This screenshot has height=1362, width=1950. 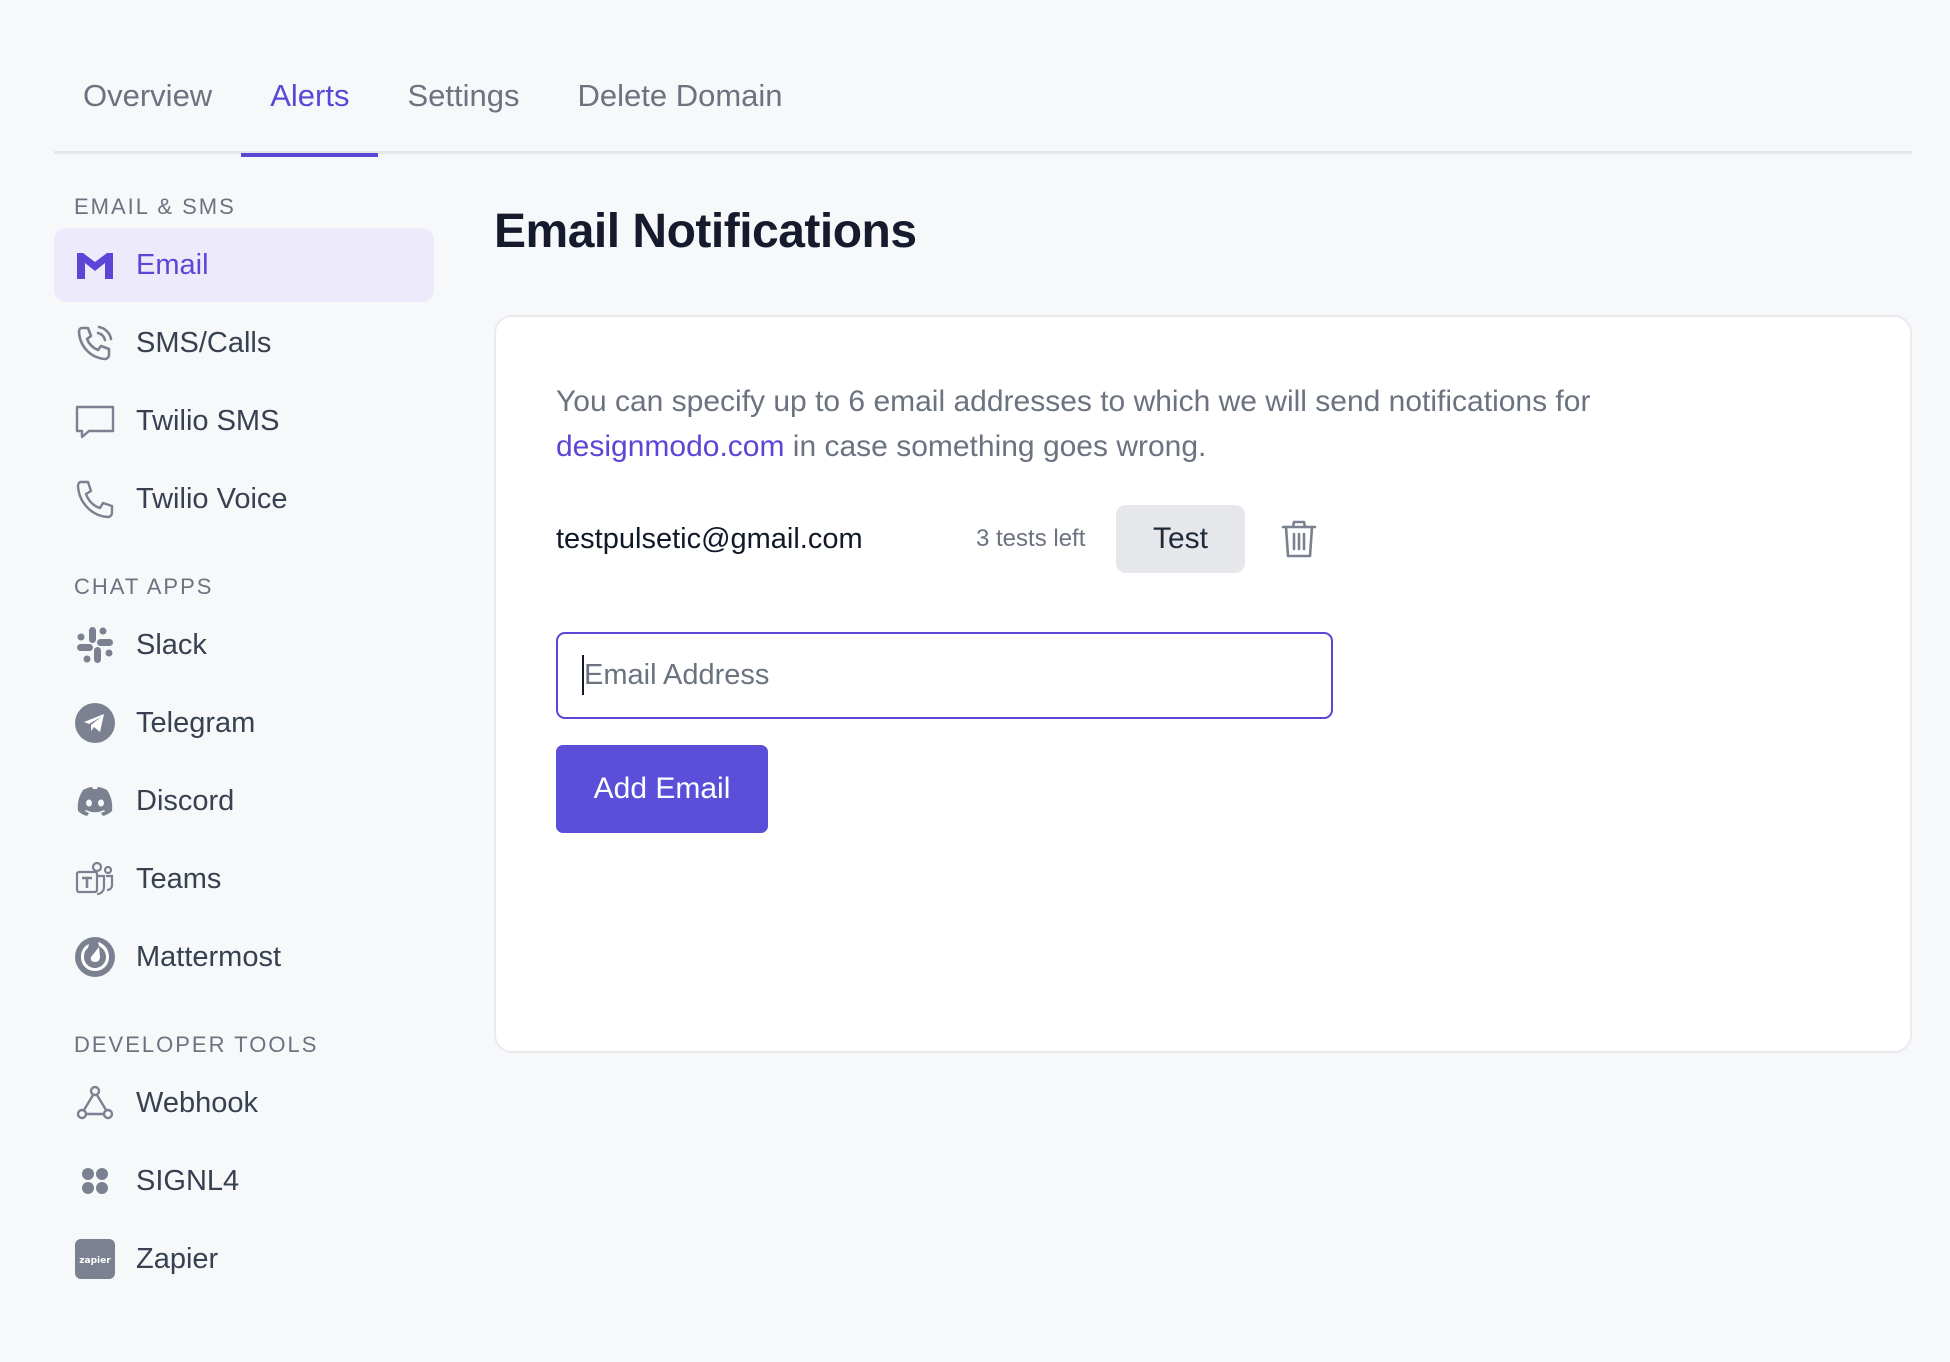 What do you see at coordinates (95, 645) in the screenshot?
I see `slack-icon` at bounding box center [95, 645].